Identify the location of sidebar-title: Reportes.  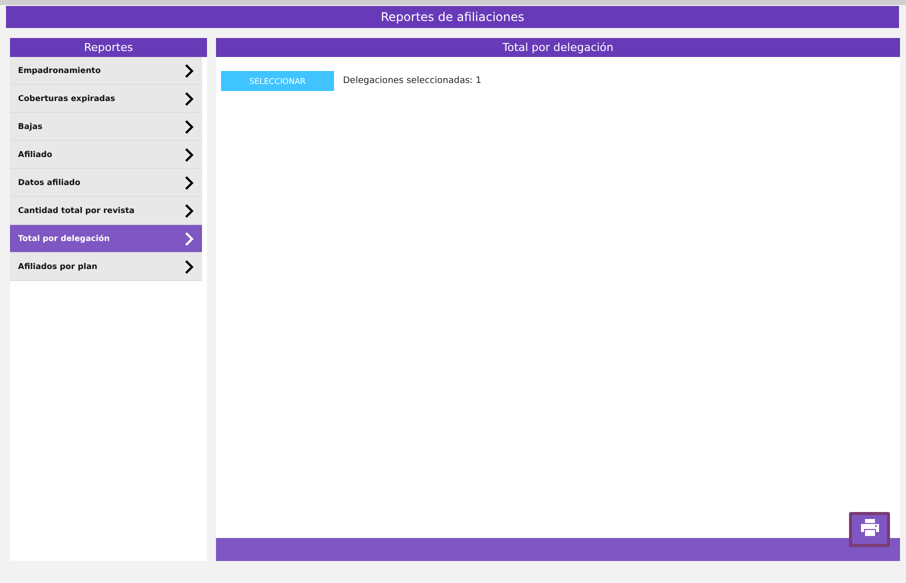
(108, 47).